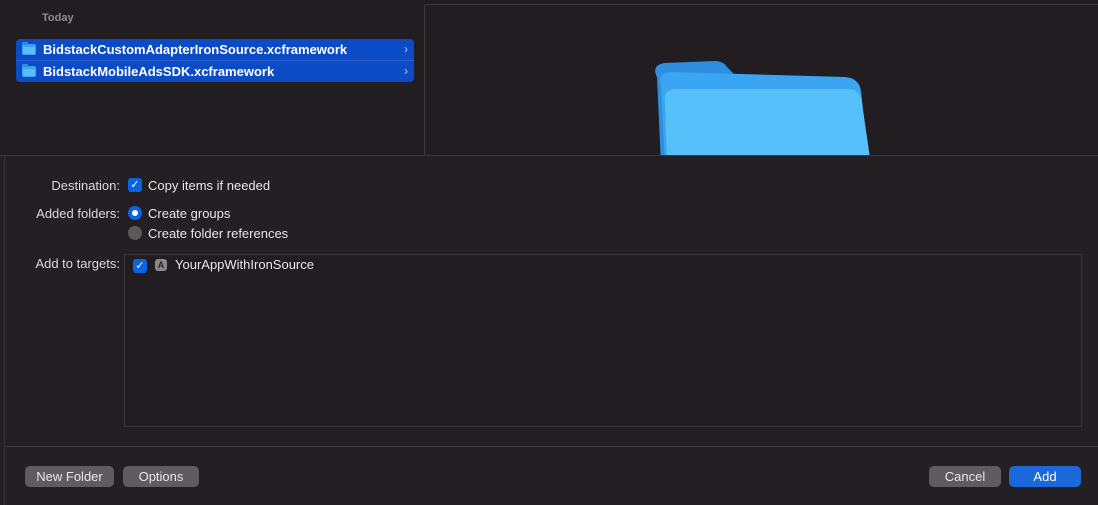 Image resolution: width=1098 pixels, height=505 pixels. Describe the element at coordinates (965, 476) in the screenshot. I see `cancel-button: Cancel` at that location.